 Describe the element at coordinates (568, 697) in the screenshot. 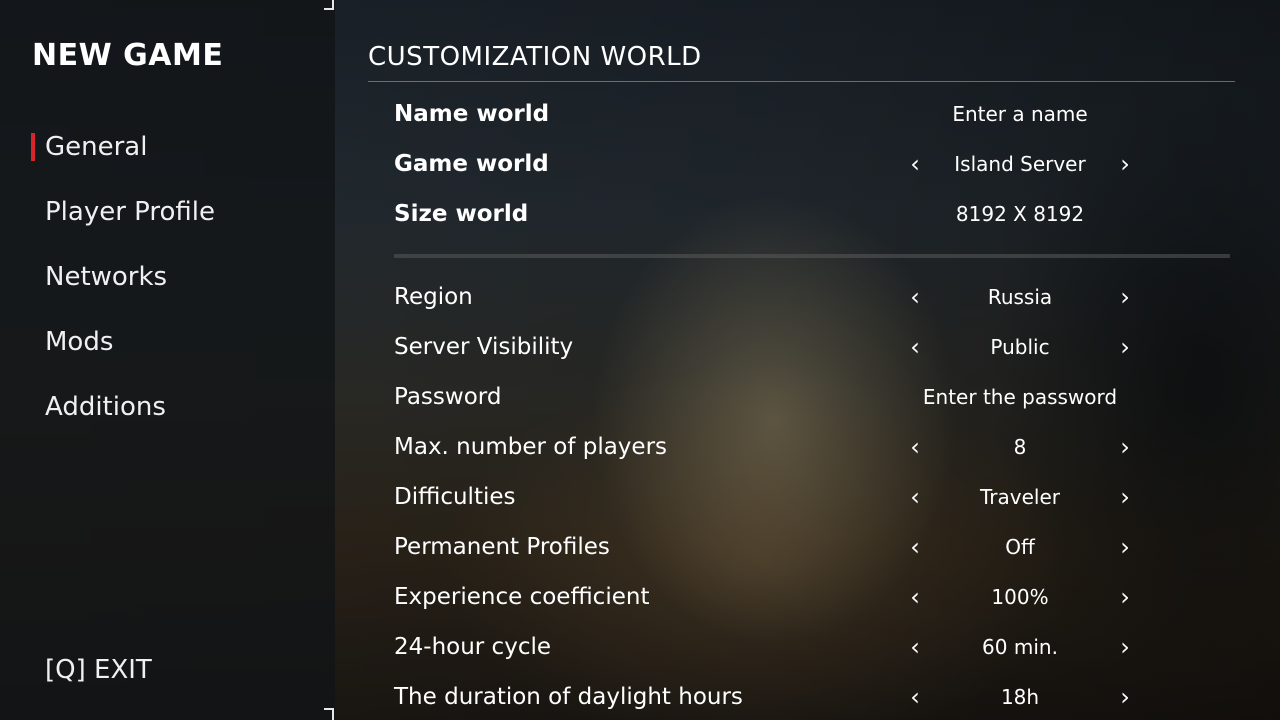

I see `setting-label: The duration of daylight hours` at that location.